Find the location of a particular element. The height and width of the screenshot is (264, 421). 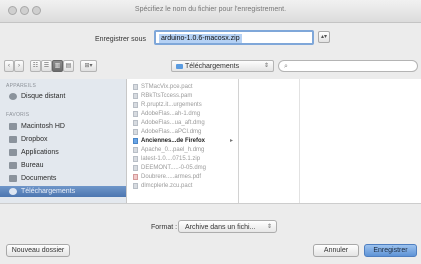

file-row: dlmcplerle.zcu.pact is located at coordinates (182, 186).